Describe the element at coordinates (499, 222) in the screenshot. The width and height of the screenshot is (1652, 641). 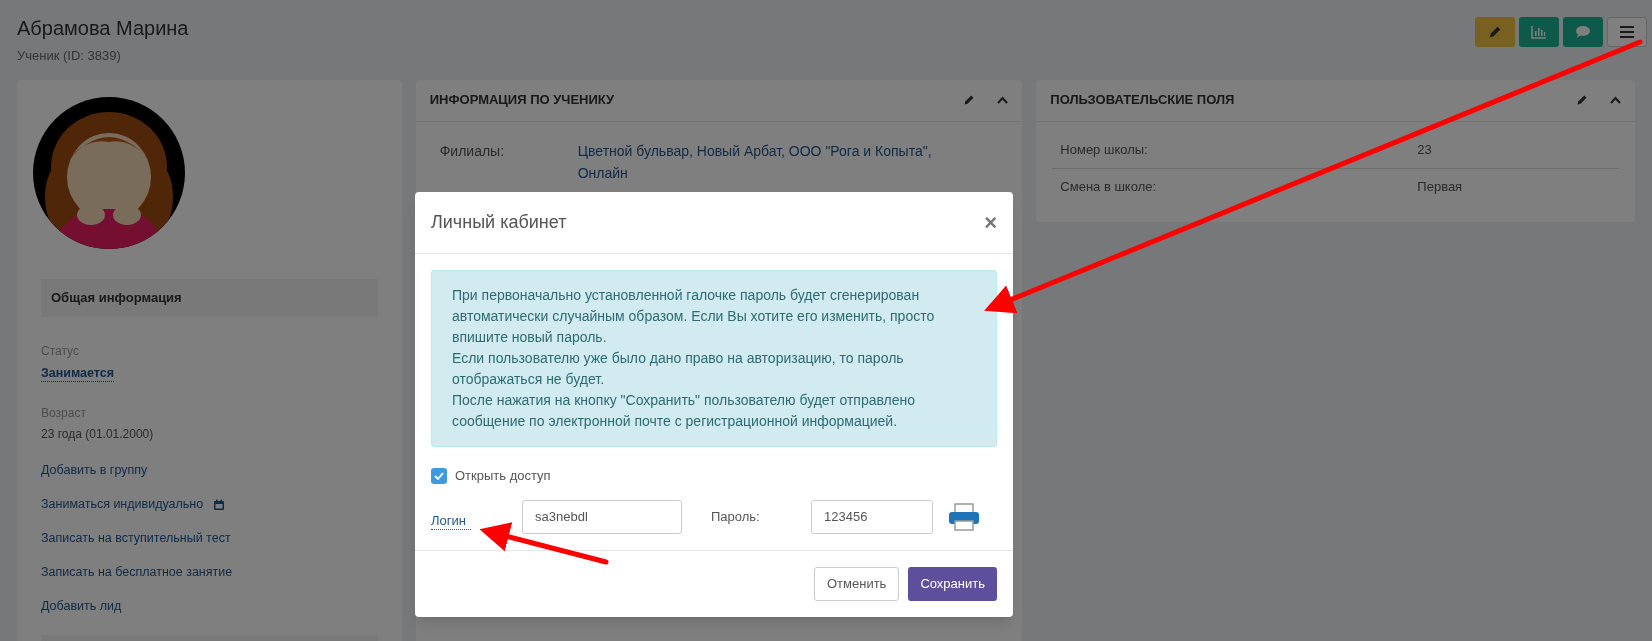
I see `dialog-title: Личный кабинет` at that location.